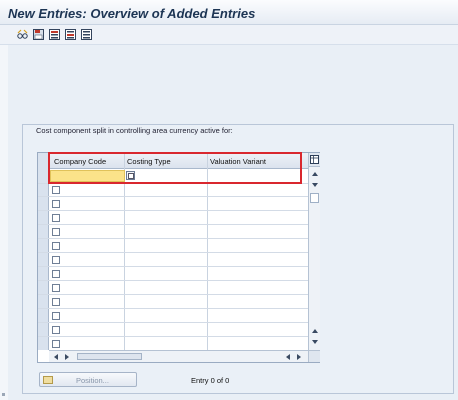 The height and width of the screenshot is (400, 458). What do you see at coordinates (132, 13) in the screenshot?
I see `page-title: New Entries: Overview of Added Entries` at bounding box center [132, 13].